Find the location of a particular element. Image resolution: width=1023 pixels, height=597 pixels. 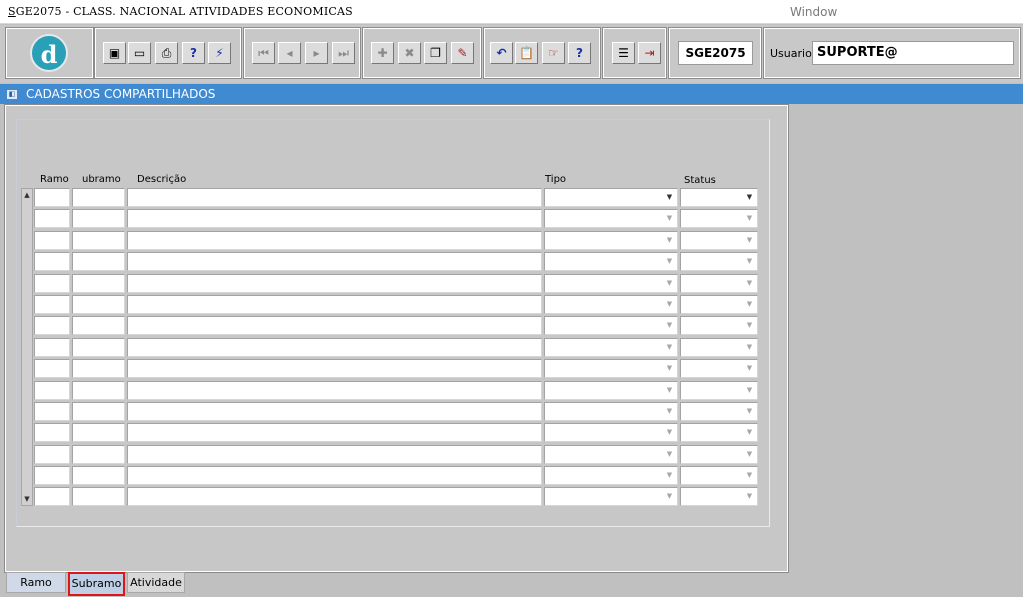

menu-button: ☰ is located at coordinates (623, 53).